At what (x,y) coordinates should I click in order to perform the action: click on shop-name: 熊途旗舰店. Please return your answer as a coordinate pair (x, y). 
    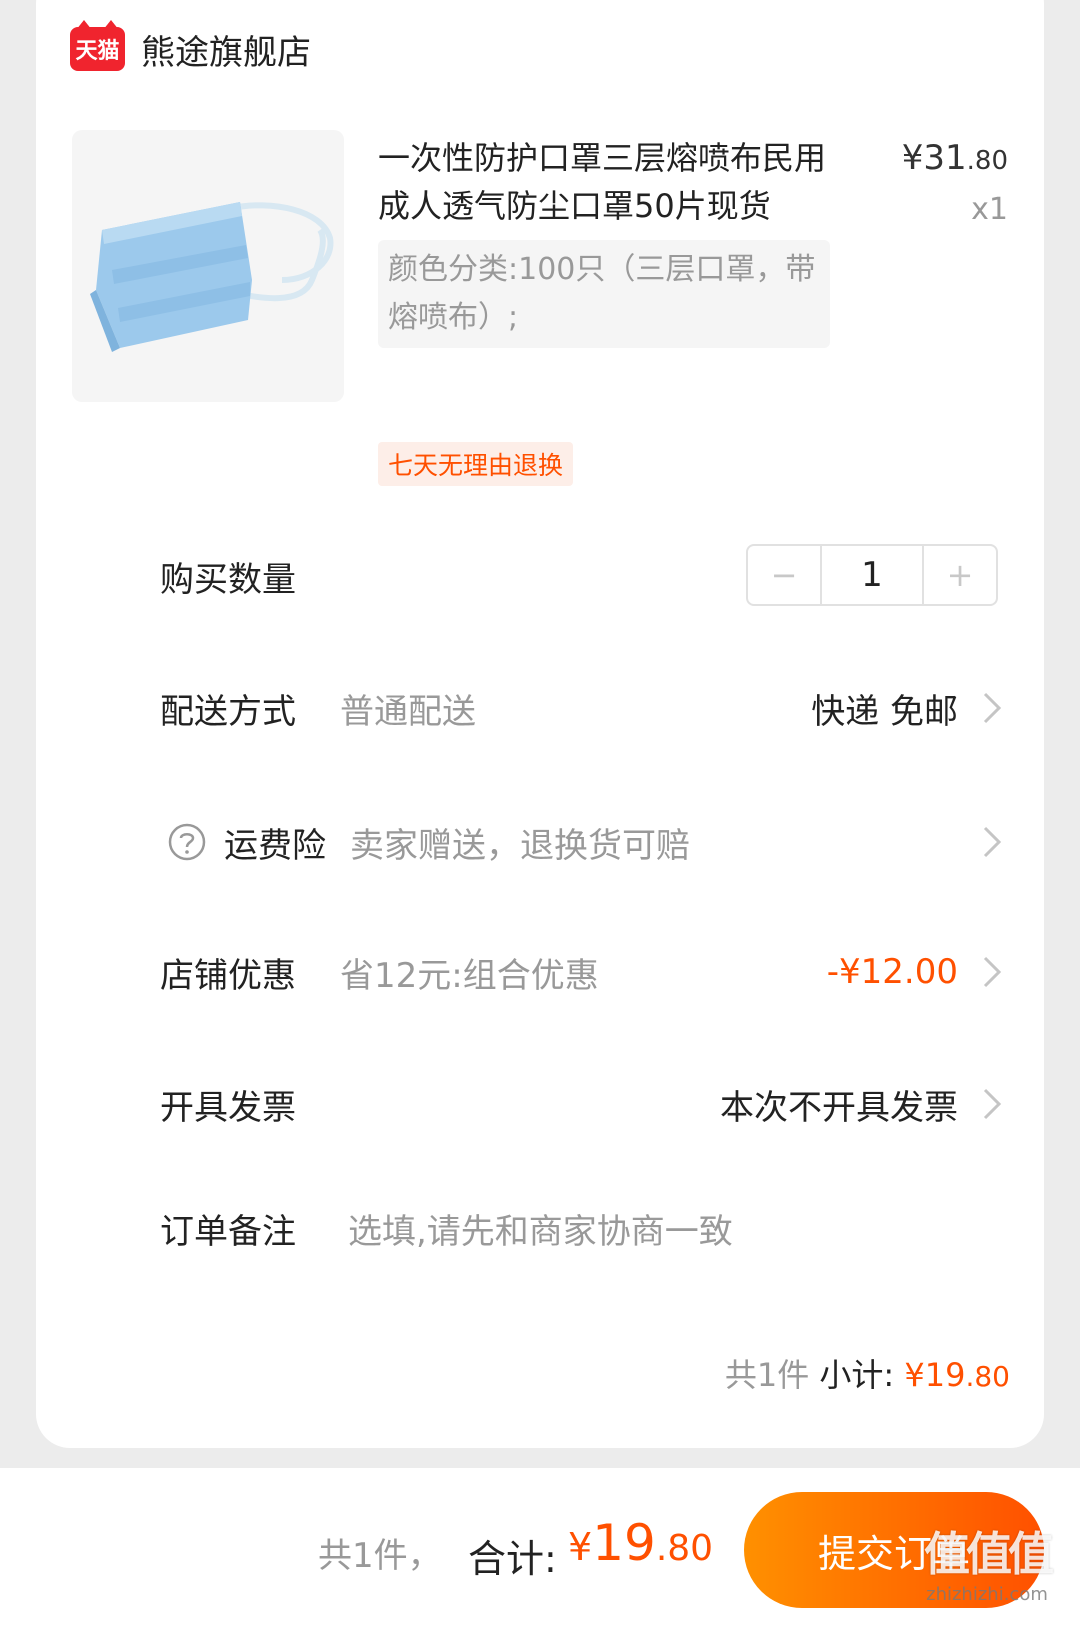
    Looking at the image, I should click on (226, 49).